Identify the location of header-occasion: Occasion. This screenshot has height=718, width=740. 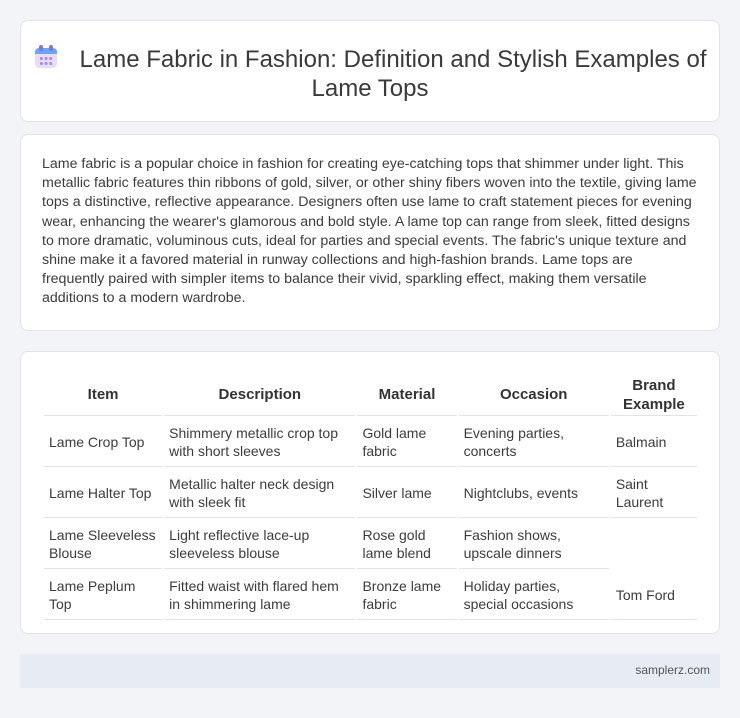
(533, 395).